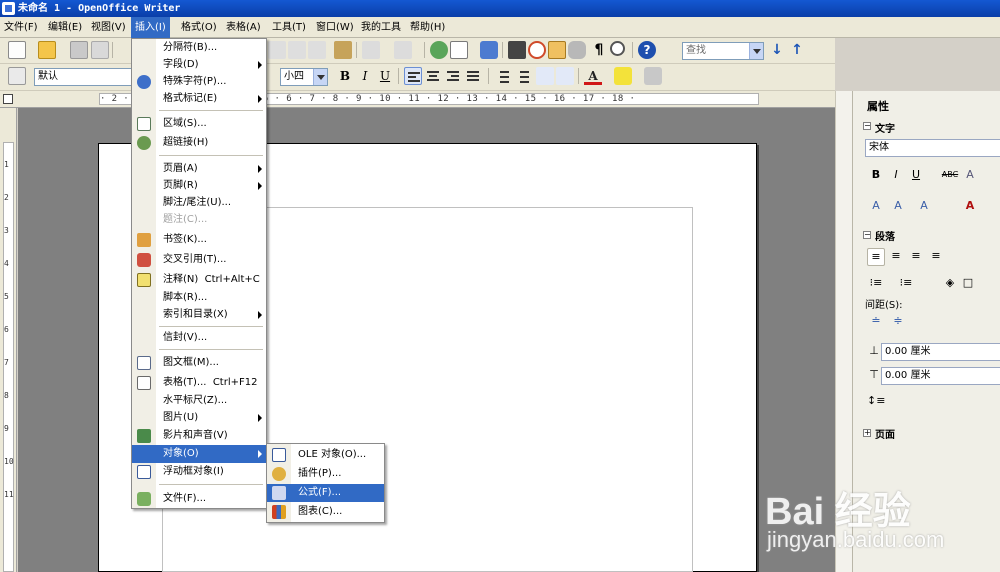  I want to click on below-spacing-input: 0.00 厘米, so click(940, 376).